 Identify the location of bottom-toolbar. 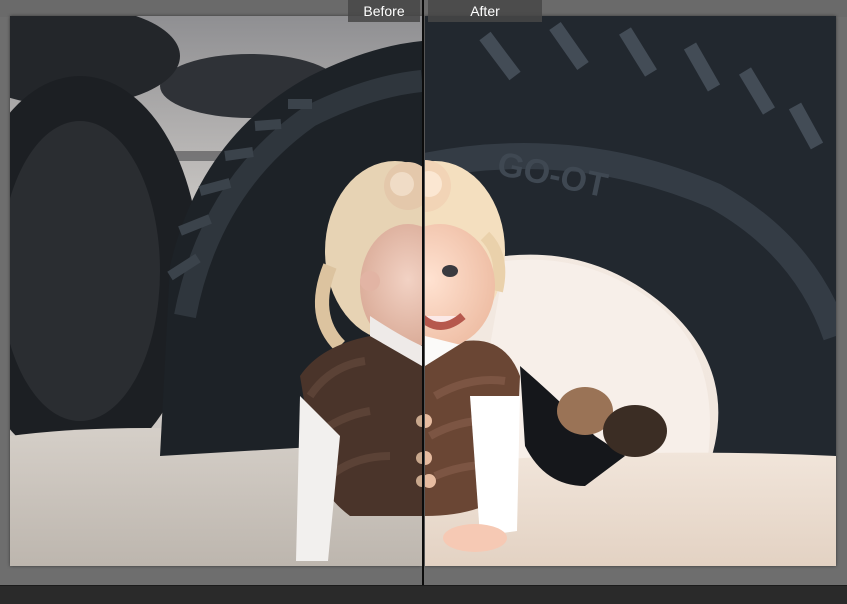
(423, 594).